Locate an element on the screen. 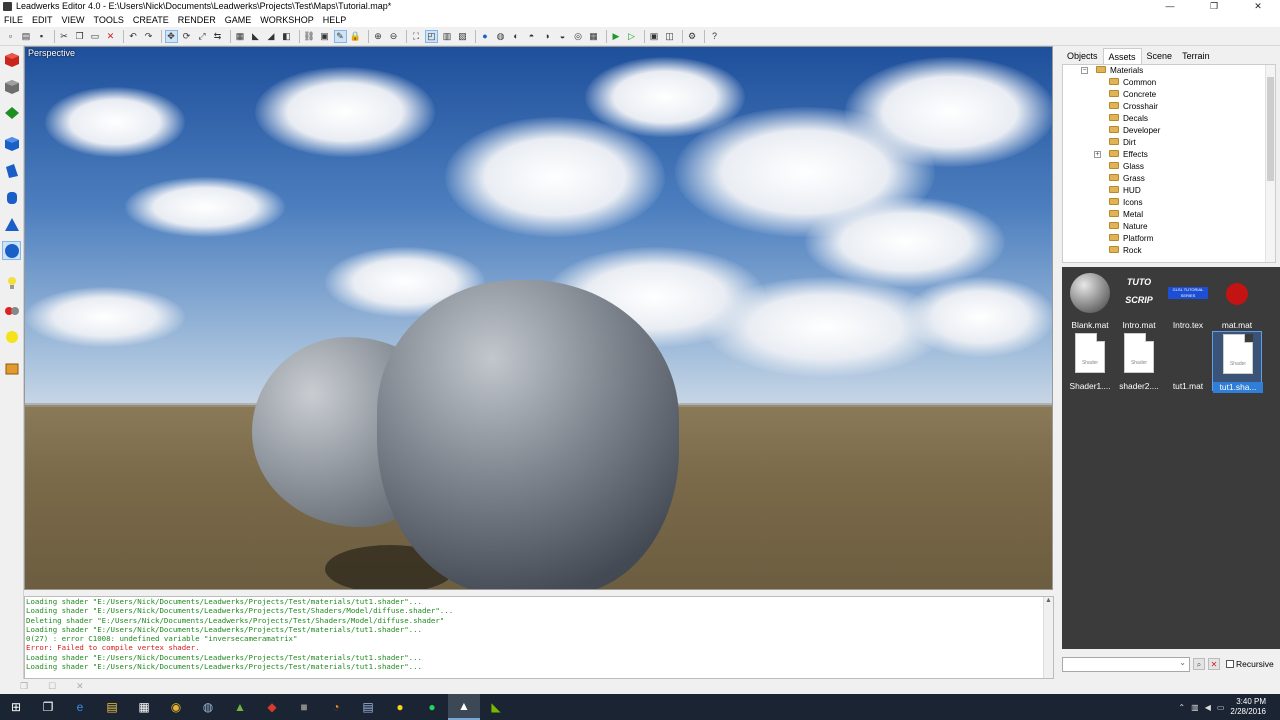  spotify-icon: ● is located at coordinates (432, 707).